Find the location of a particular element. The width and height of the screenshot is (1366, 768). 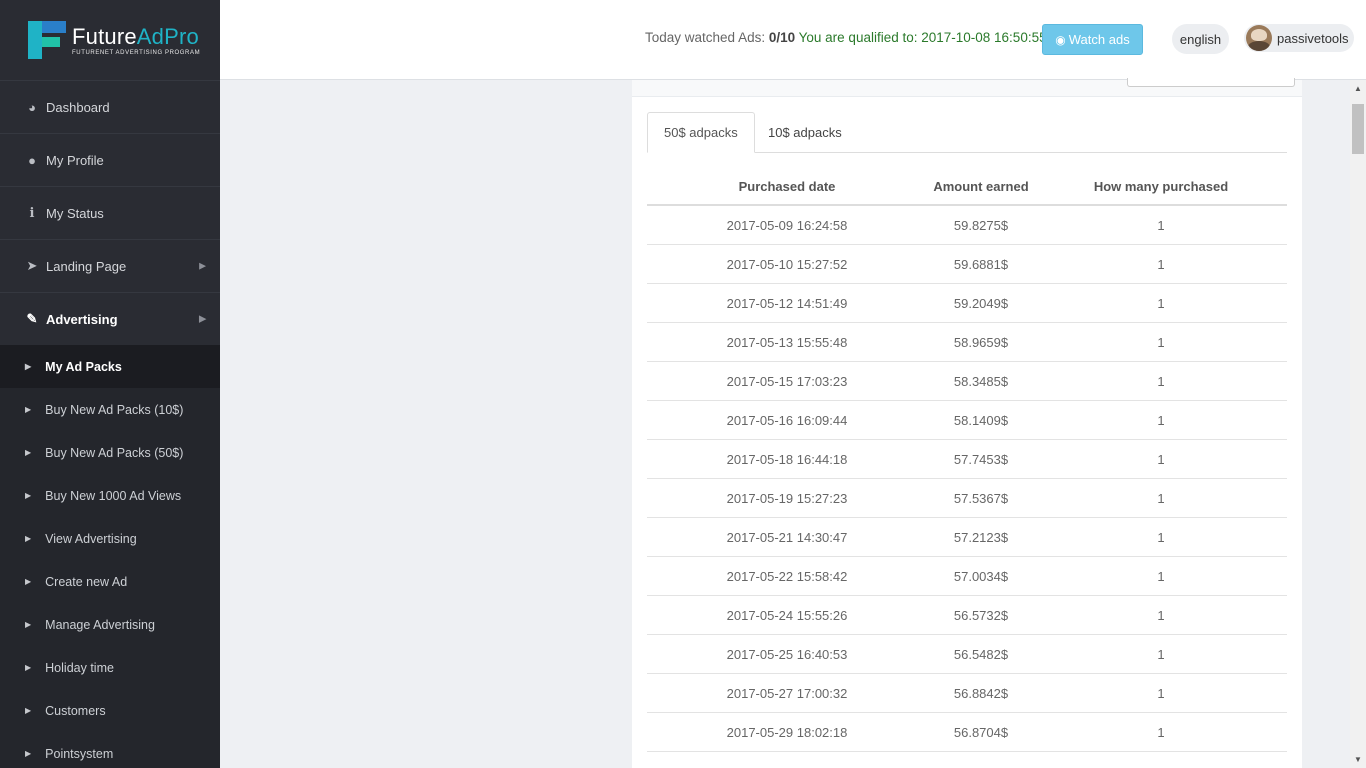

scroll-up-icon: ▲ is located at coordinates (1358, 88).